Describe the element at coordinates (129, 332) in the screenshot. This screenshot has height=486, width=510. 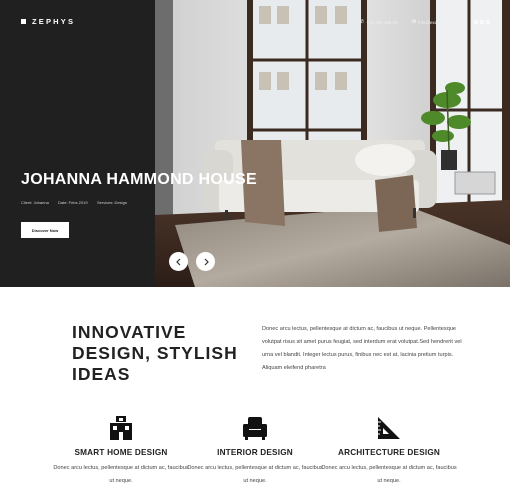
I see `intro-title-line: INNOVATIVE` at that location.